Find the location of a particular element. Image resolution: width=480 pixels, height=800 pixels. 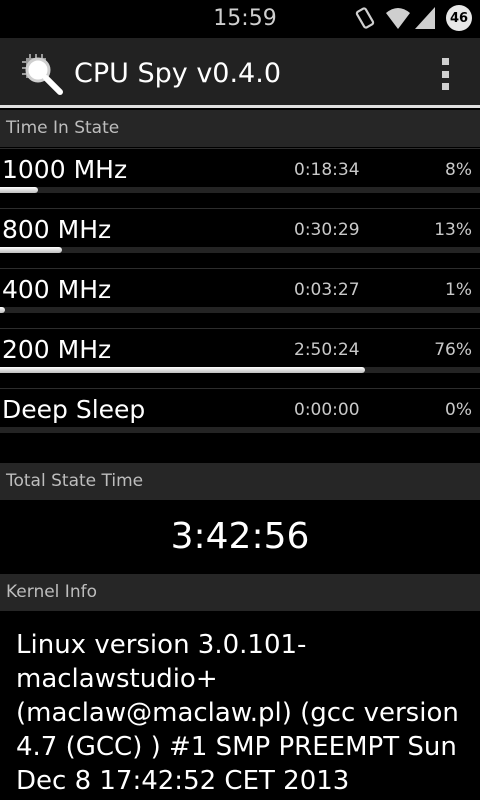

total-state-time-header: Total State Time is located at coordinates (240, 481).